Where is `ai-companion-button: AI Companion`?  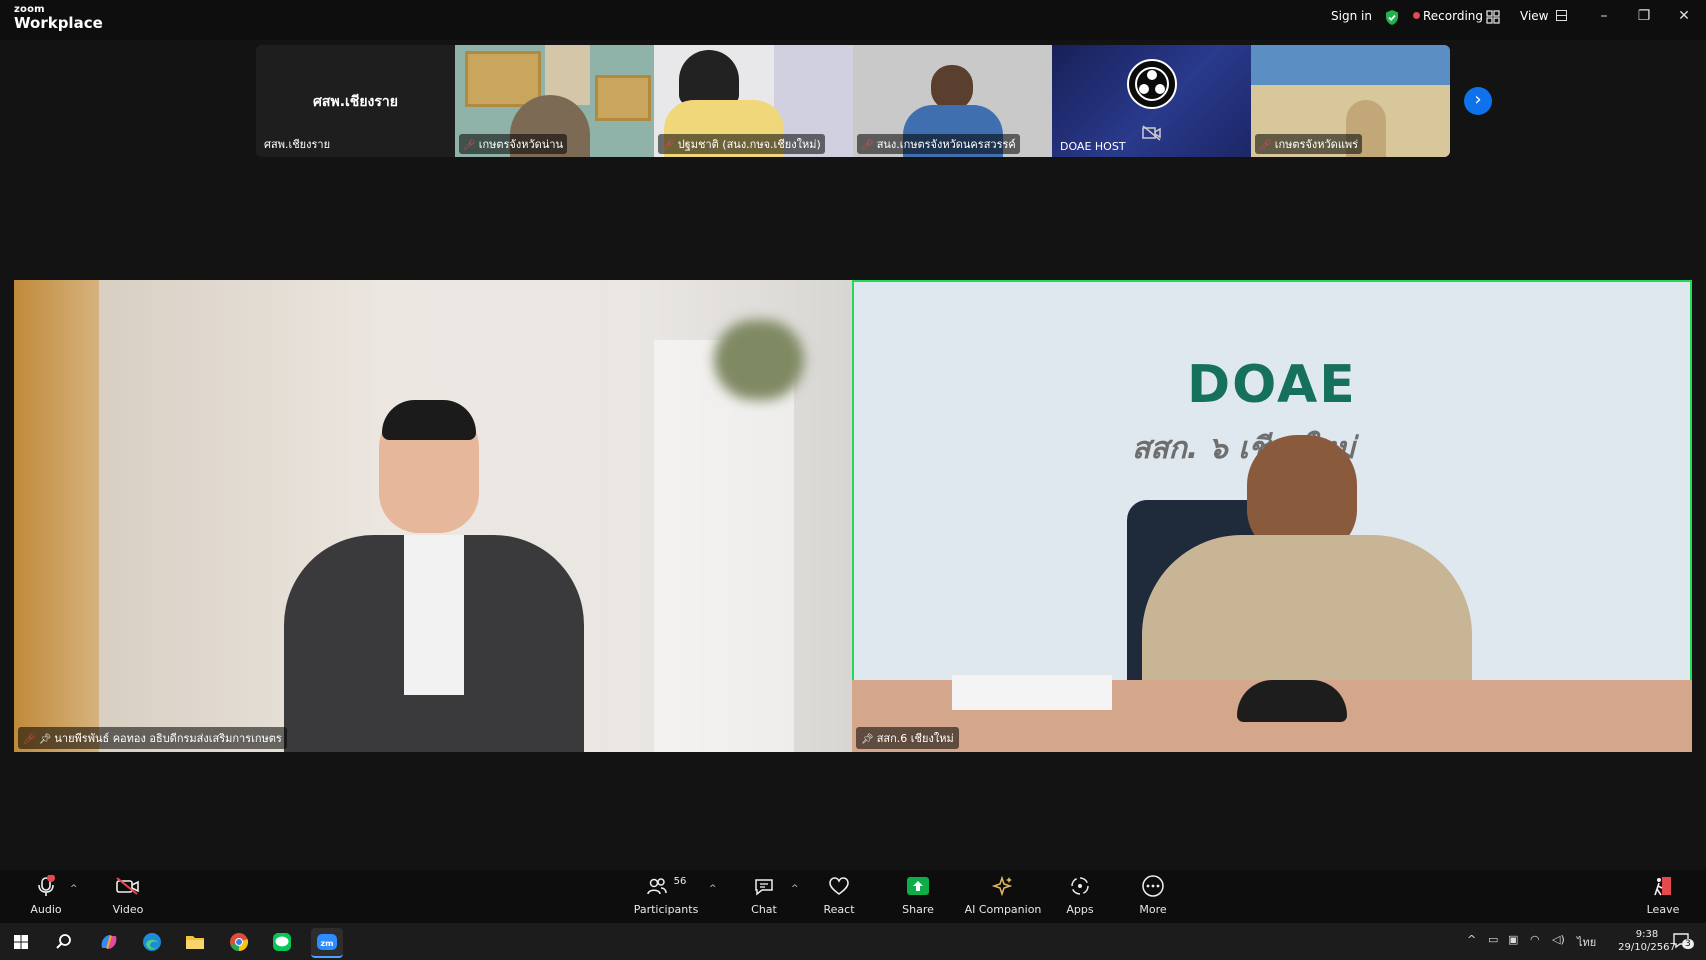
ai-companion-button: AI Companion is located at coordinates (1003, 894).